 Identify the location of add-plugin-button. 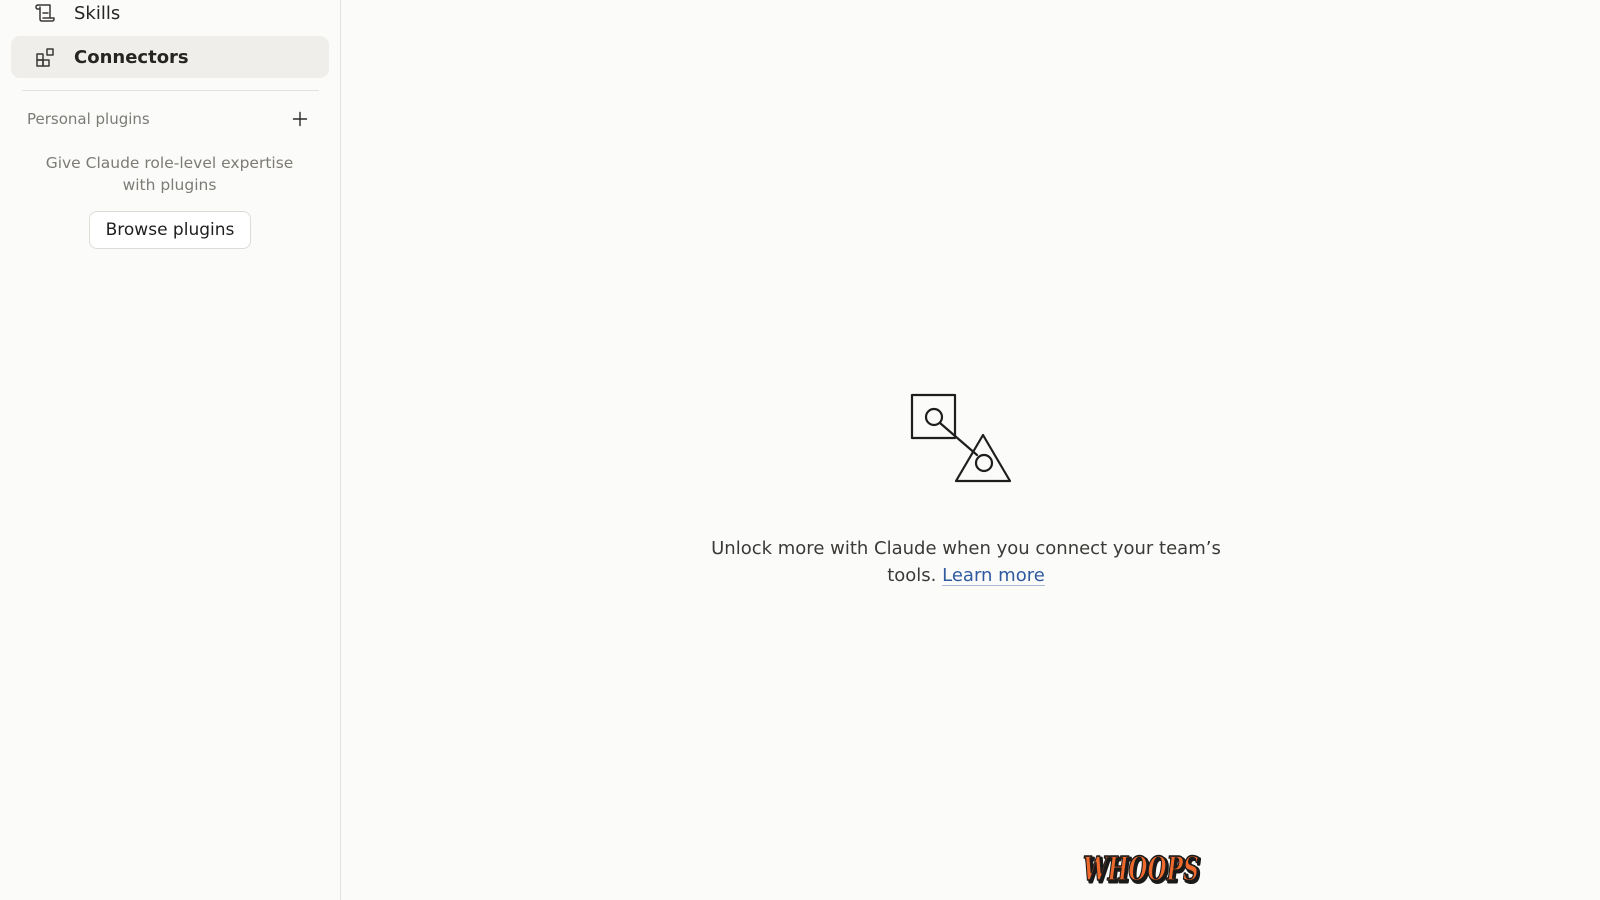
(300, 119).